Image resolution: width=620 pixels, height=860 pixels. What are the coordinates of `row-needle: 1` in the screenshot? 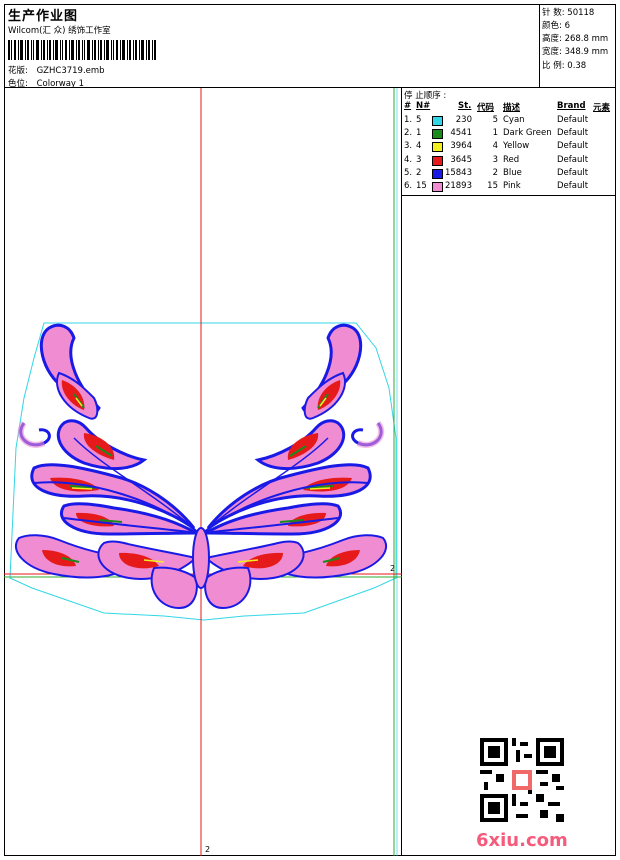 It's located at (419, 133).